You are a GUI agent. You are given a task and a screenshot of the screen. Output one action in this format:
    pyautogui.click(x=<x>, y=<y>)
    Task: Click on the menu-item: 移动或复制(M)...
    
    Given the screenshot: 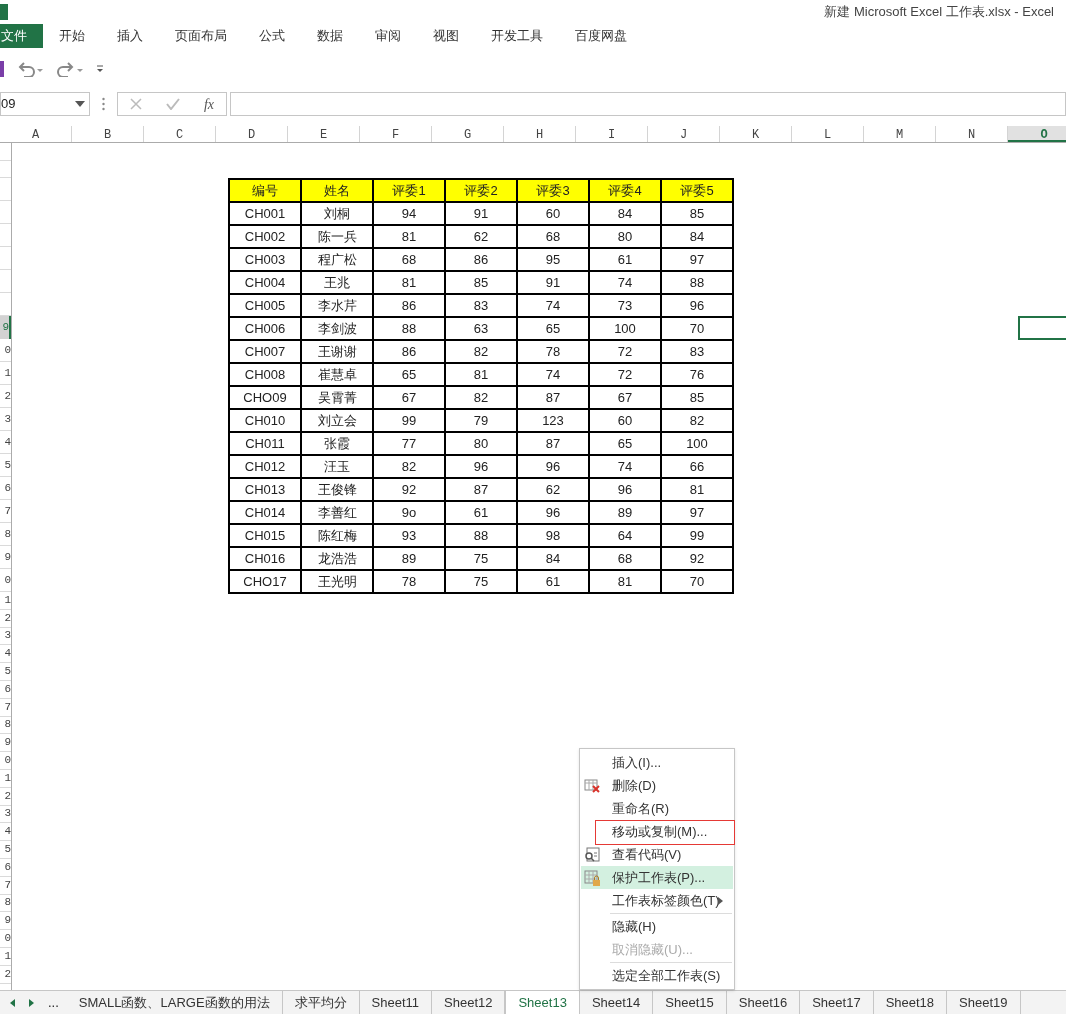 What is the action you would take?
    pyautogui.click(x=657, y=831)
    